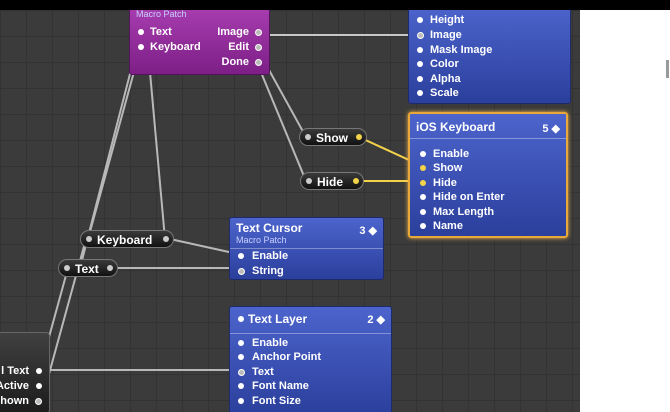  Describe the element at coordinates (625, 211) in the screenshot. I see `right-panel` at that location.